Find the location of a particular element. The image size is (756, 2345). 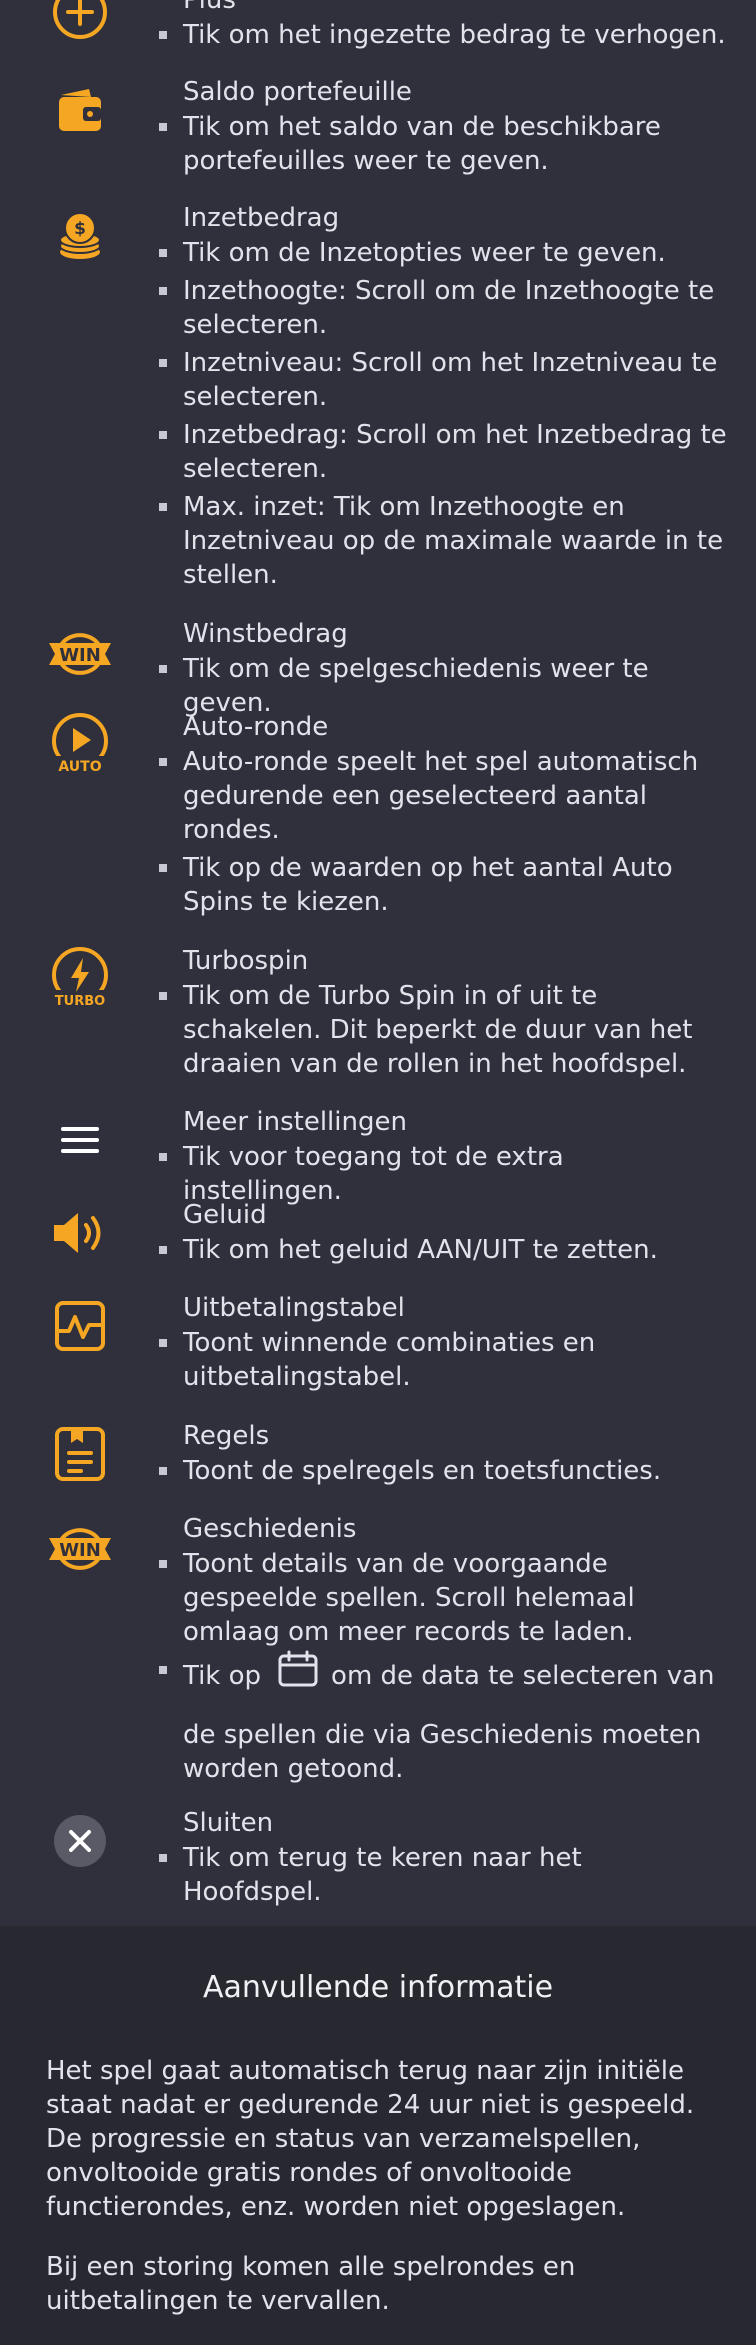

calendar-bullet-after: om de data te selecteren van is located at coordinates (523, 1676).